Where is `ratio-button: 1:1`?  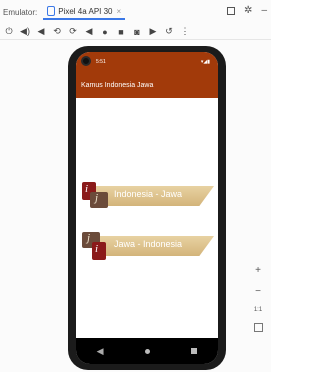
ratio-button: 1:1 is located at coordinates (258, 310).